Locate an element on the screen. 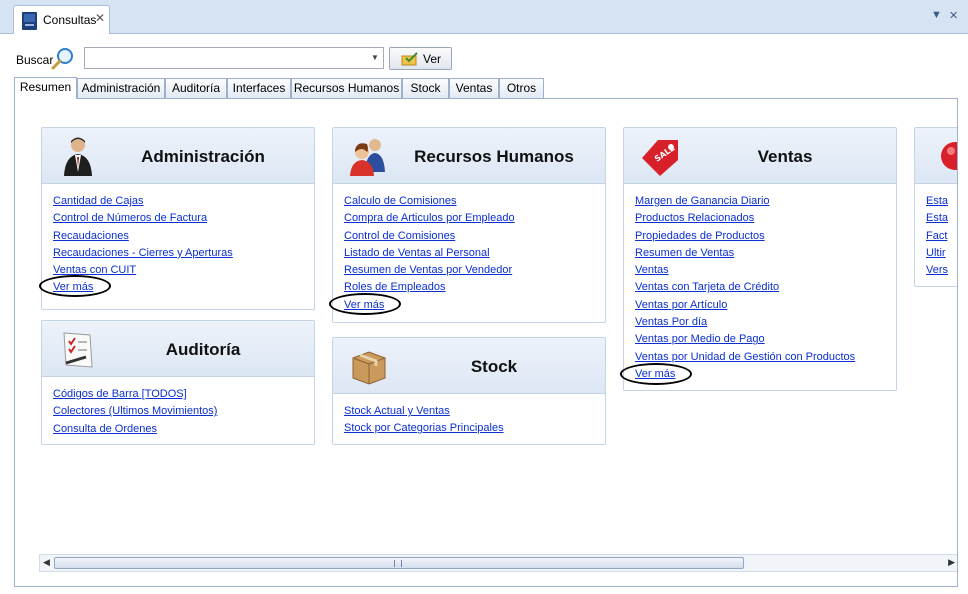 This screenshot has height=594, width=968. link-ventas-por-articulo: Ventas por Artículo is located at coordinates (745, 305).